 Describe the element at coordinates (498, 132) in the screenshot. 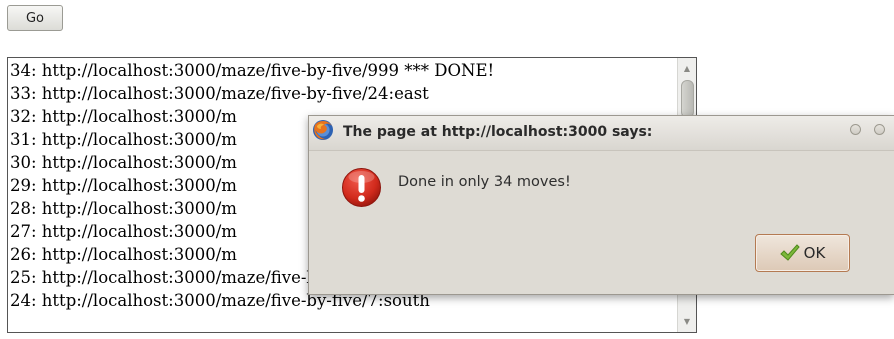

I see `dialog-title: The page at http://localhost:3000 says:` at that location.